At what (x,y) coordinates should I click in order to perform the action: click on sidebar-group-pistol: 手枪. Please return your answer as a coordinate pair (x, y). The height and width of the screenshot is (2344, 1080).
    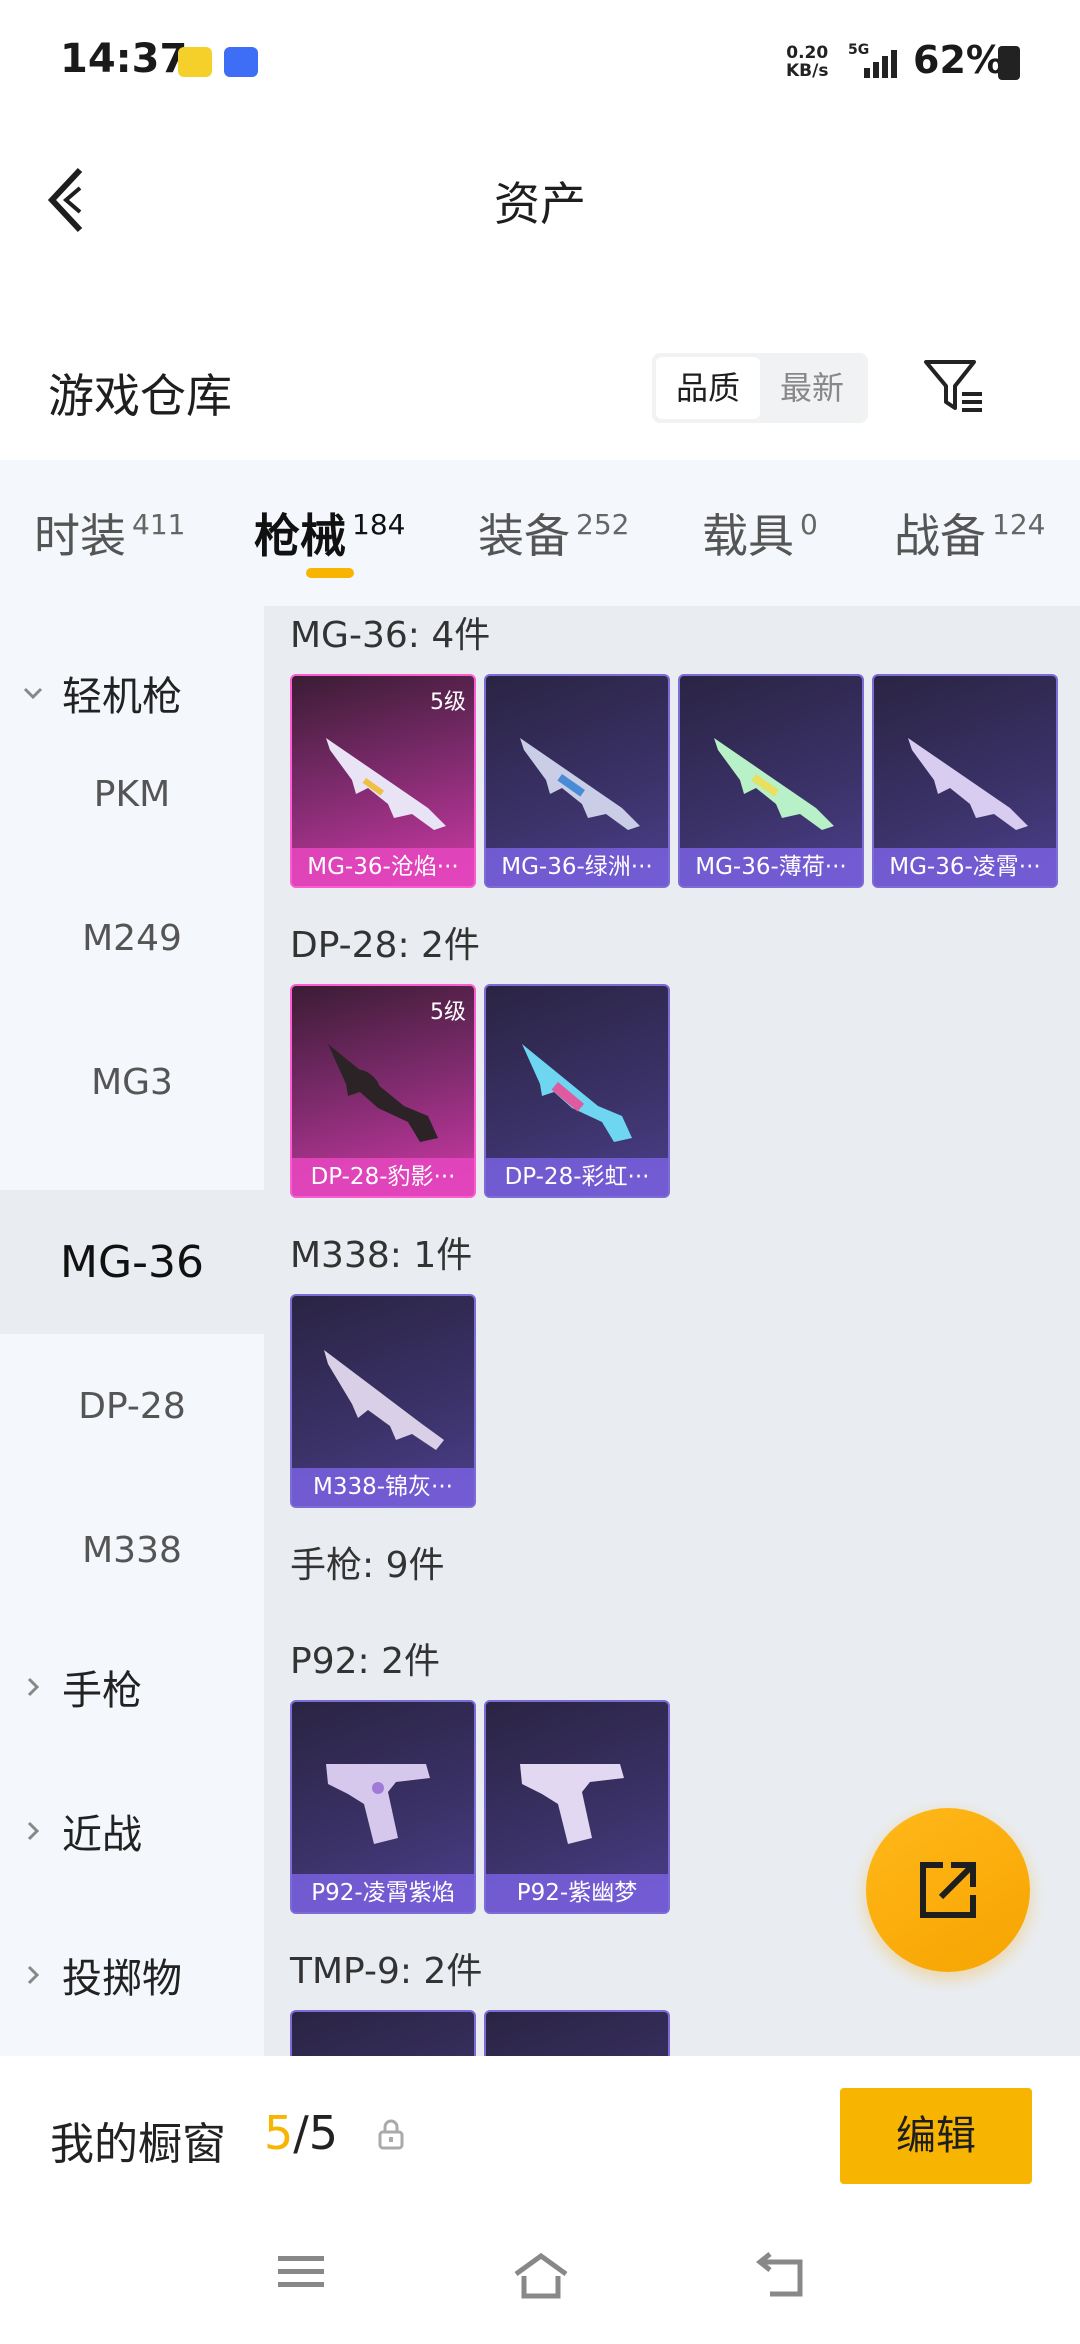
    Looking at the image, I should click on (82, 1687).